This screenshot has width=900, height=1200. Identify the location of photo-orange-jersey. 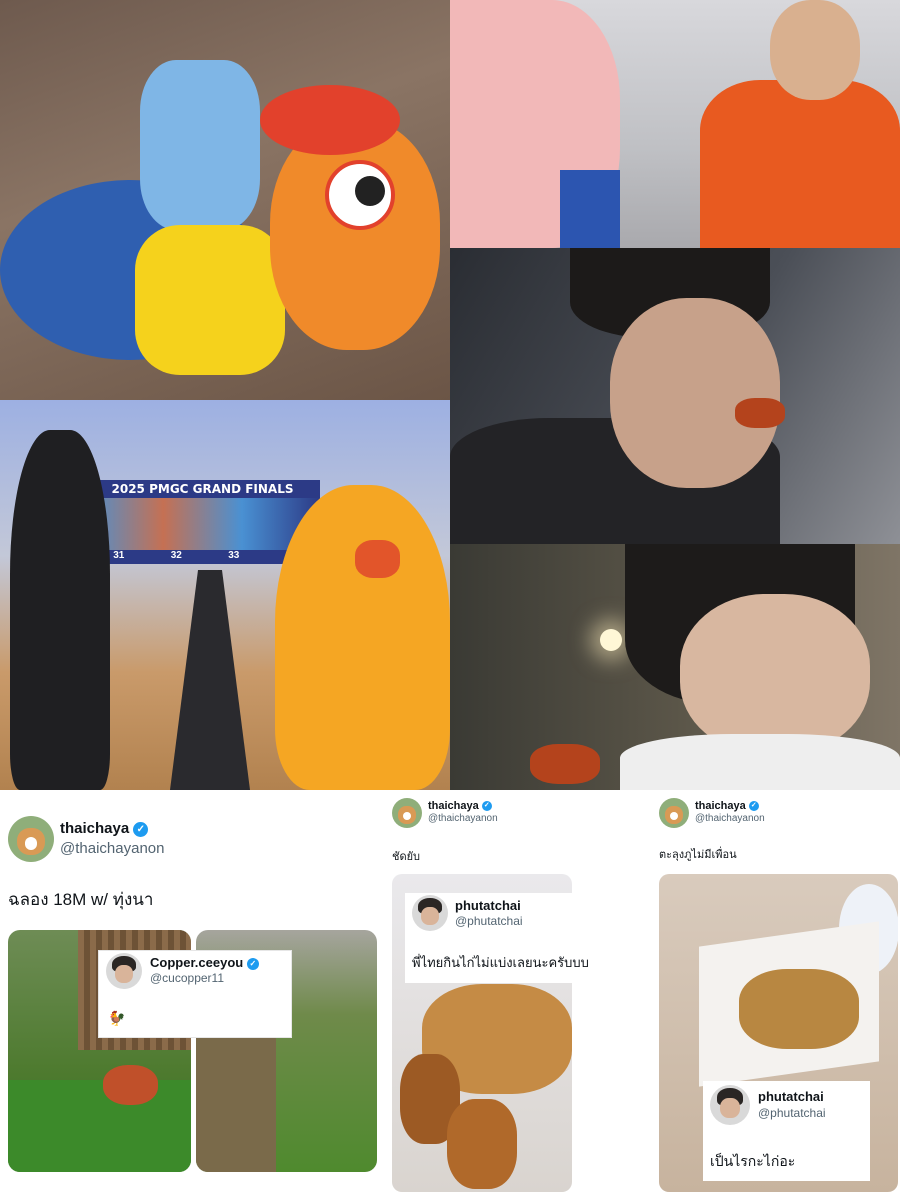
(675, 124).